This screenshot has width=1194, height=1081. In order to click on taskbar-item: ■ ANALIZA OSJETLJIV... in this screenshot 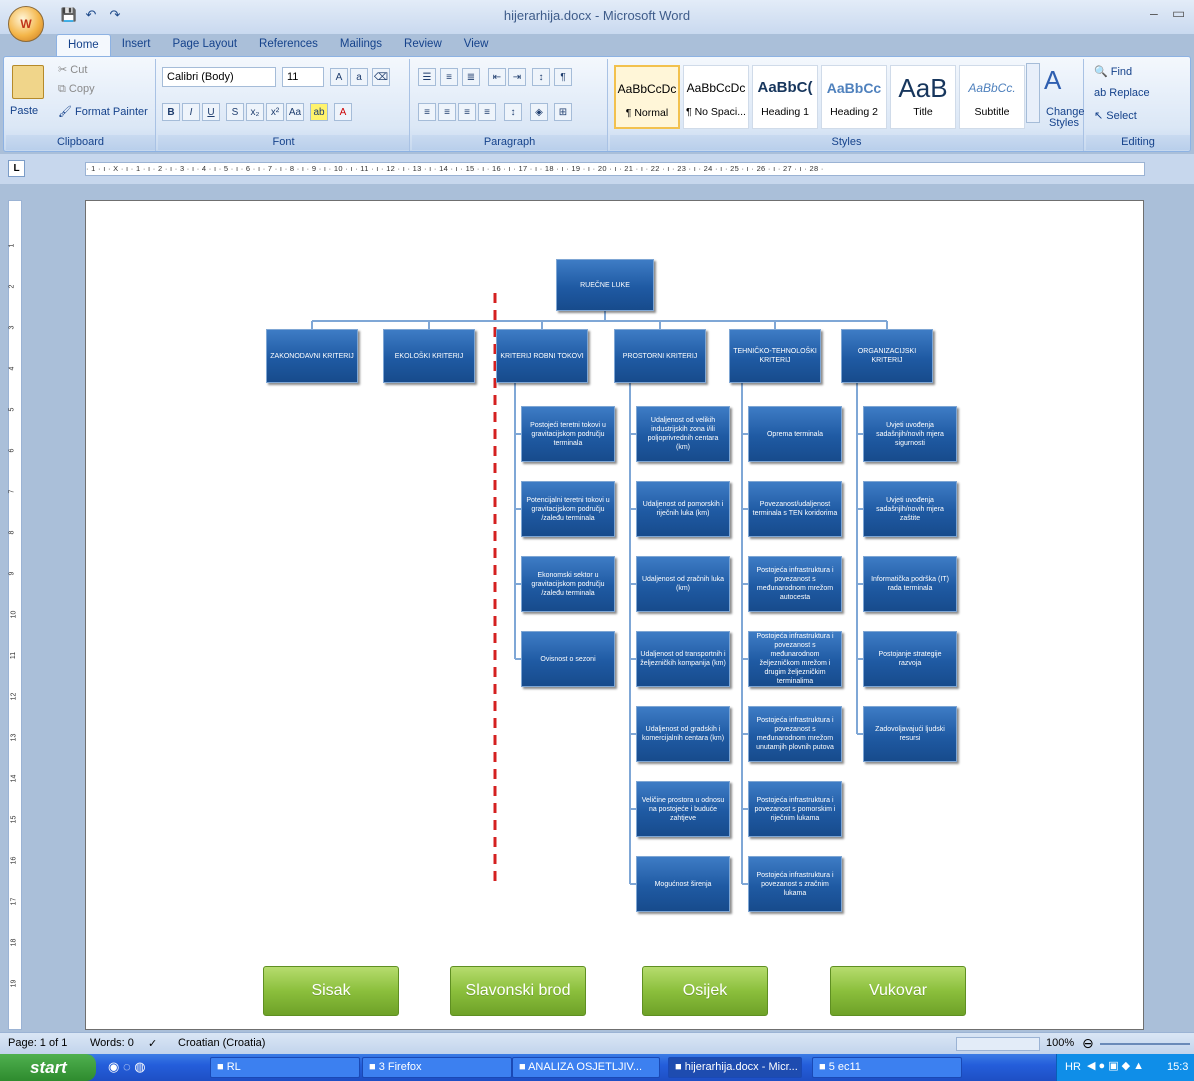, I will do `click(586, 1067)`.